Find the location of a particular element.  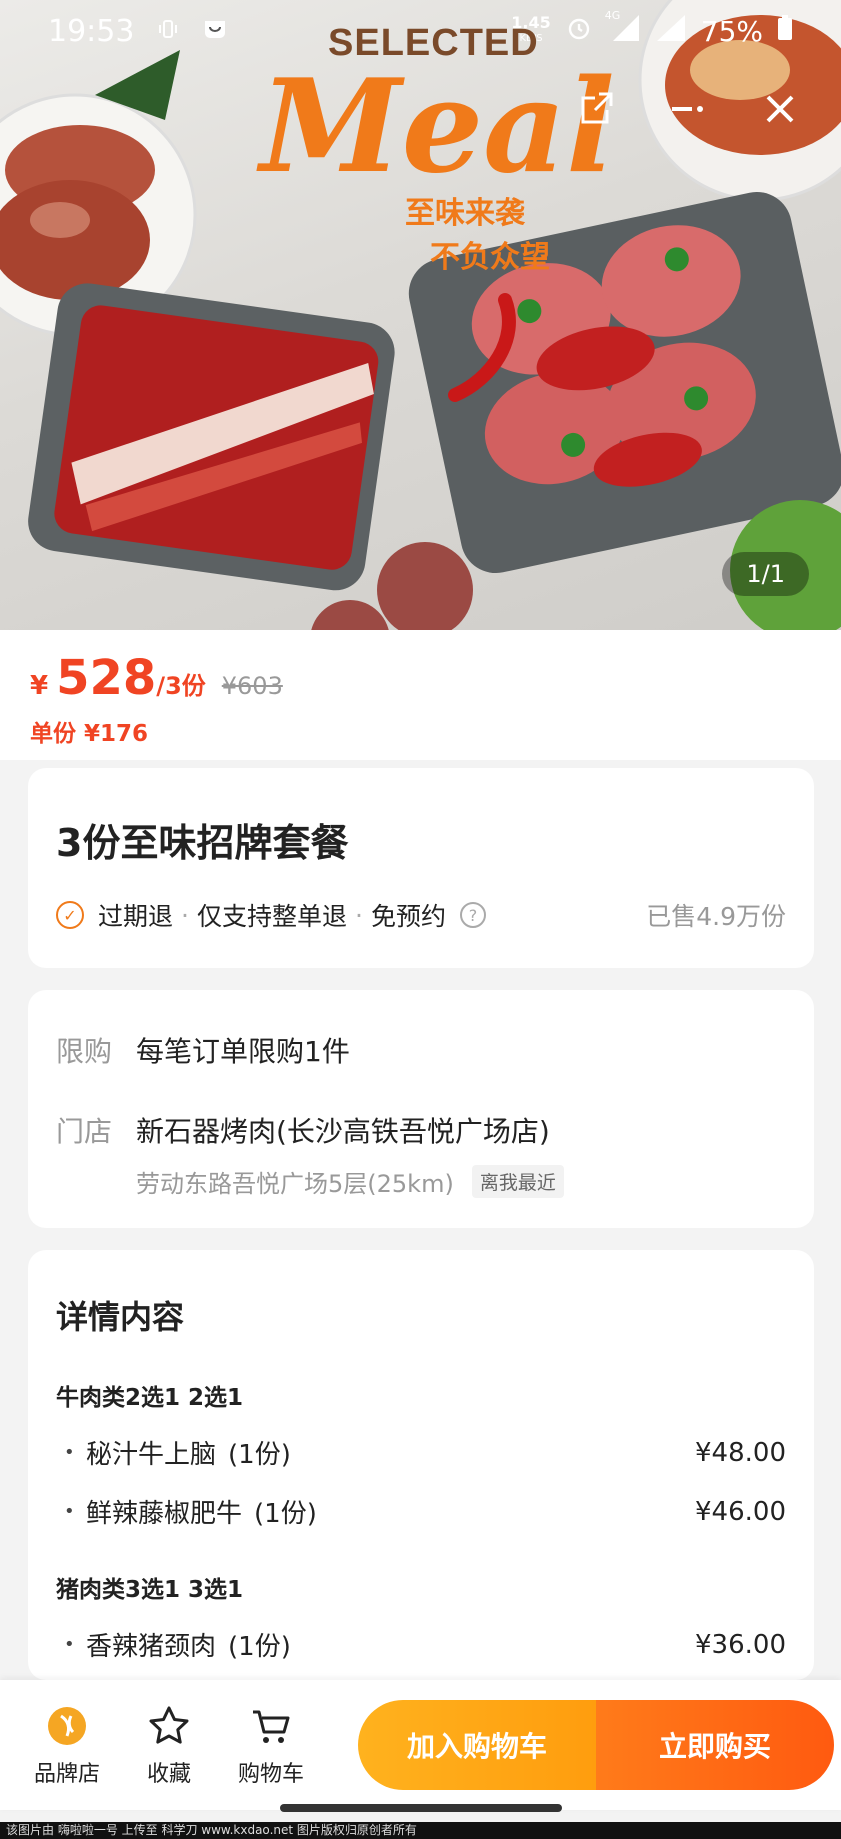

policy-tag: 过期退 is located at coordinates (136, 916).